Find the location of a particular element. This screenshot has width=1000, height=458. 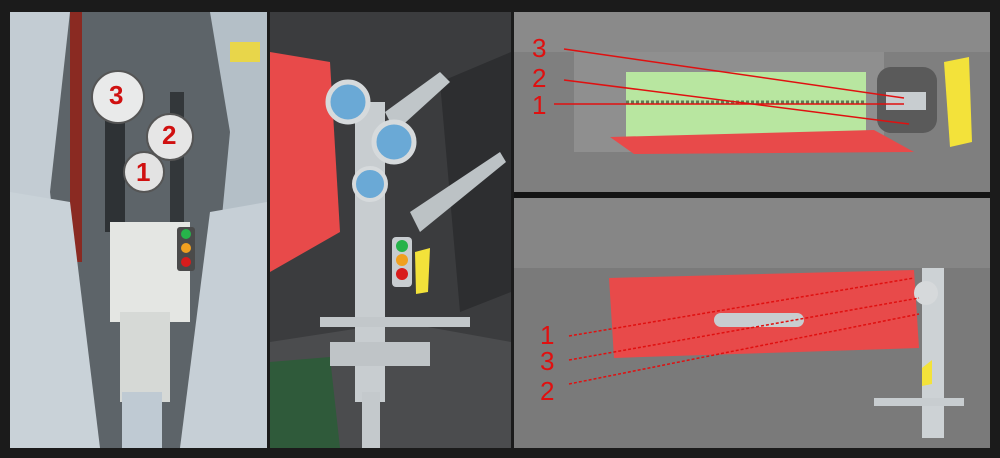

rear-callout-2: 2 is located at coordinates (547, 391).